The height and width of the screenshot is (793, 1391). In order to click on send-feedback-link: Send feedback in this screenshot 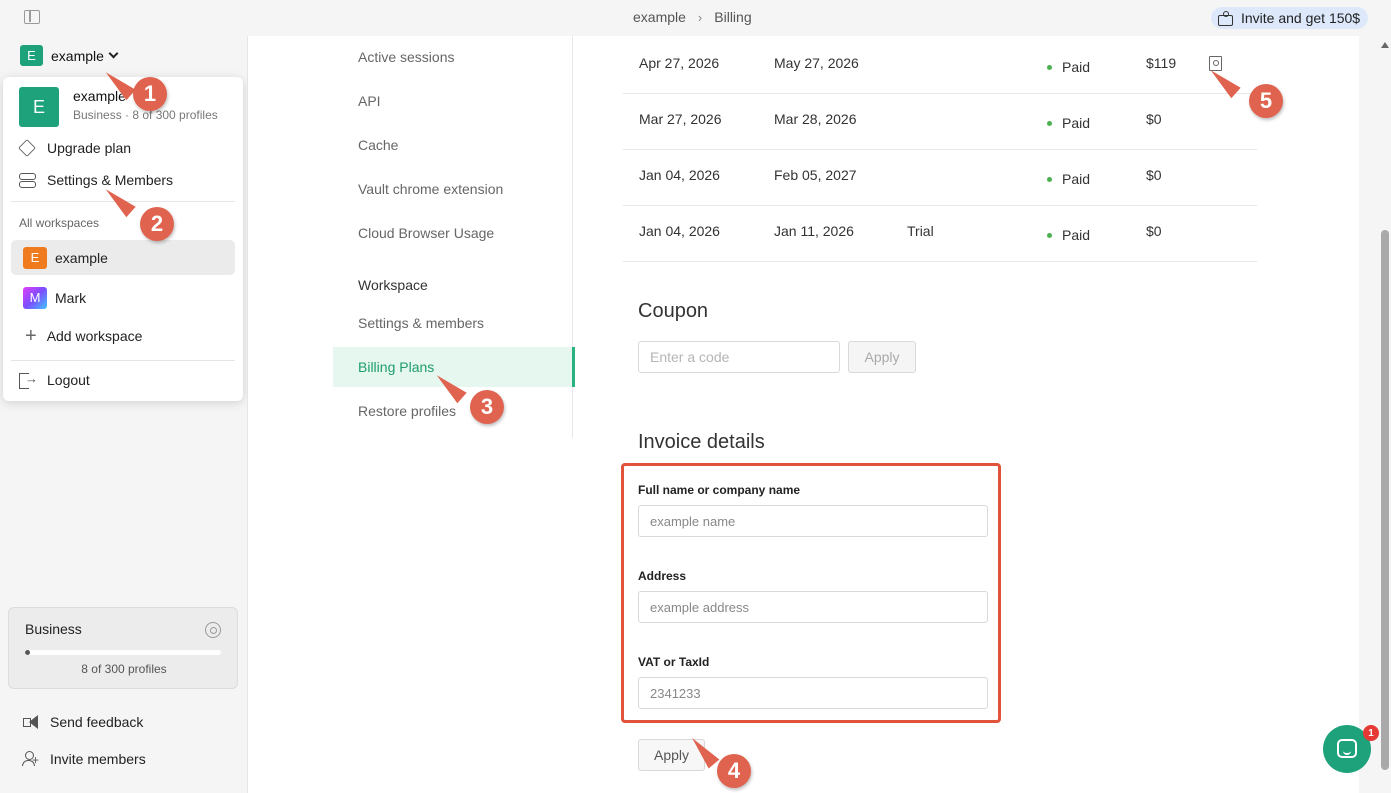, I will do `click(82, 722)`.